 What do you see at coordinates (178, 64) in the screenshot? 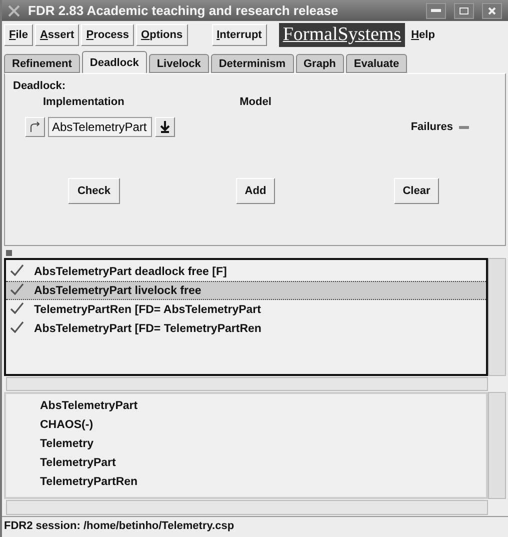
I see `tab: Livelock` at bounding box center [178, 64].